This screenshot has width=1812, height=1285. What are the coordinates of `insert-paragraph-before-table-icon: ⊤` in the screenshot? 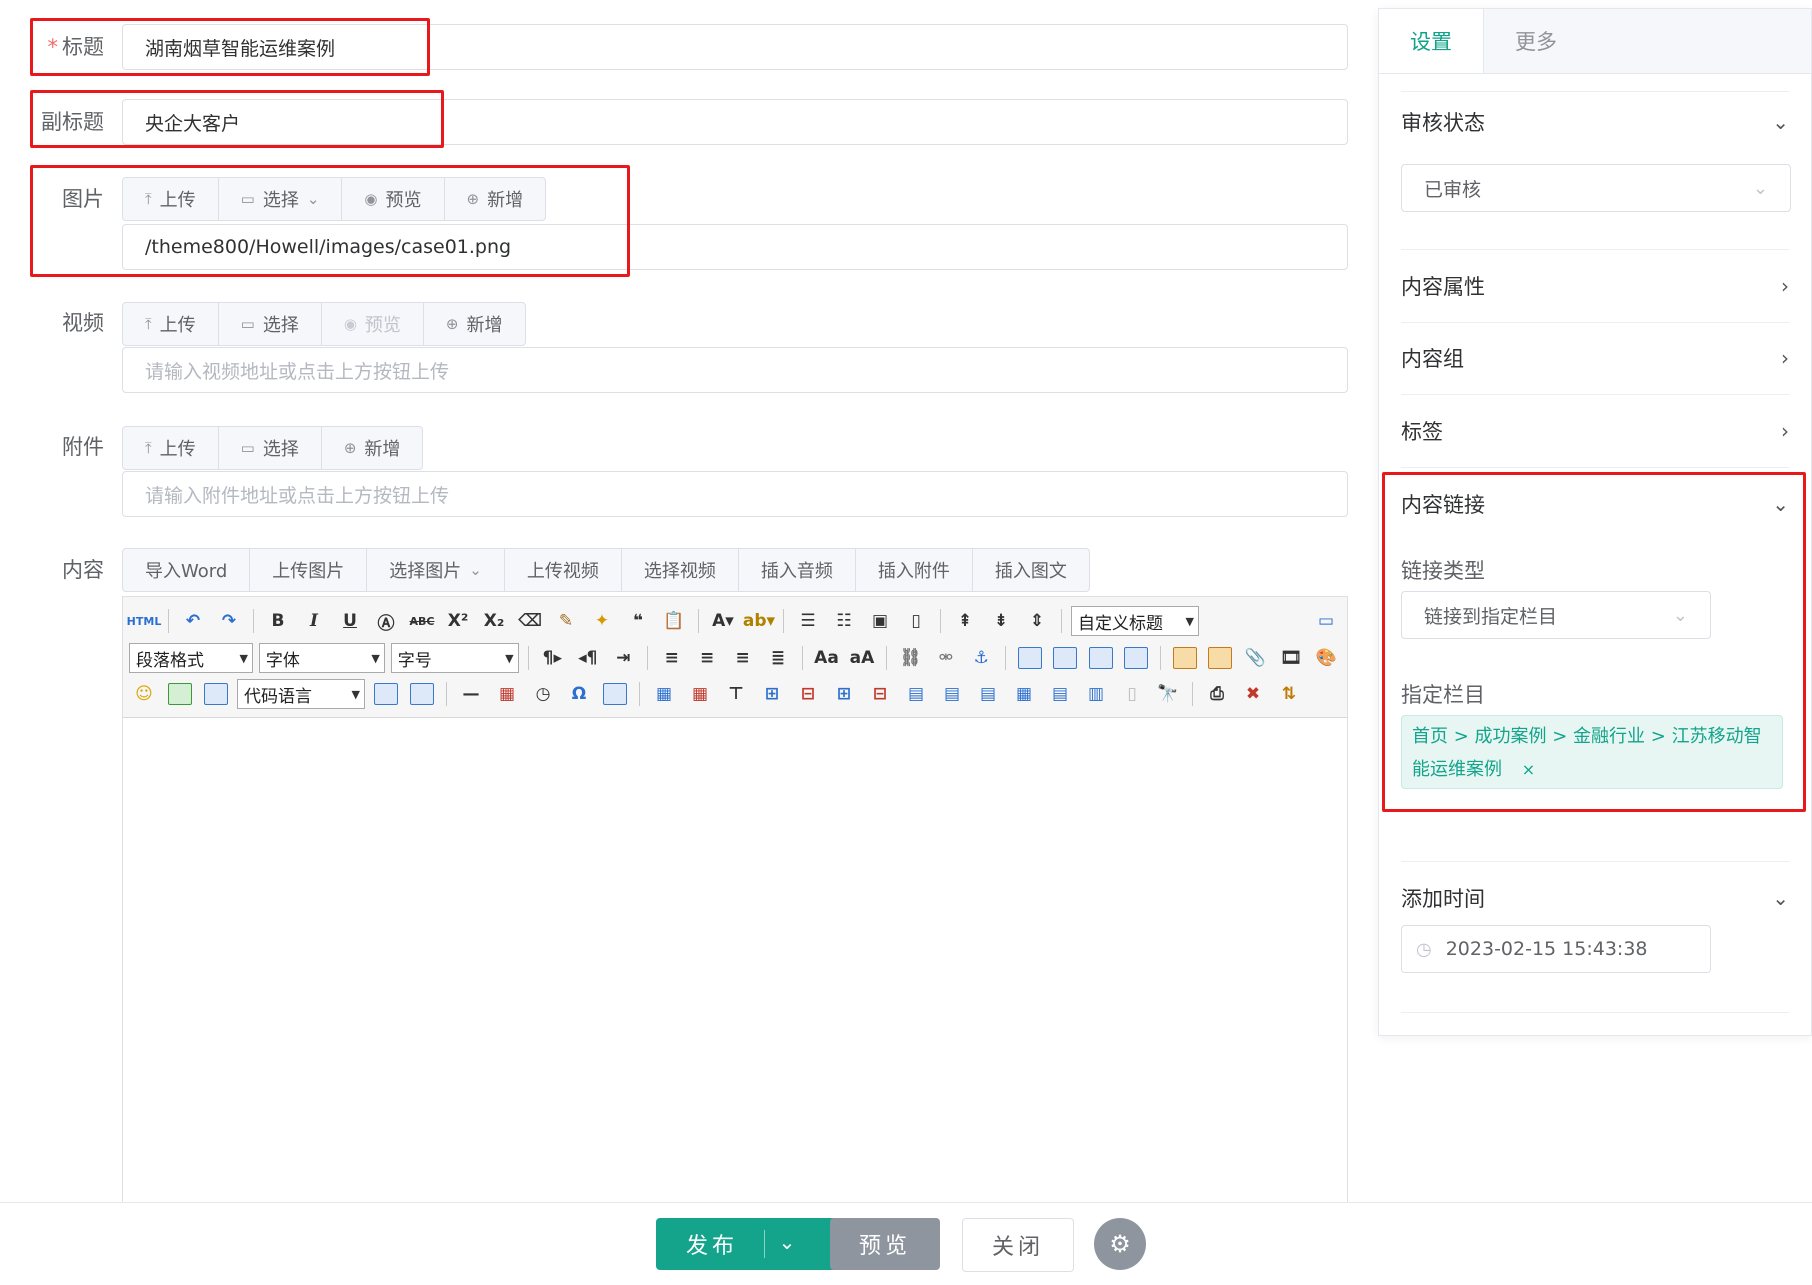 It's located at (736, 694).